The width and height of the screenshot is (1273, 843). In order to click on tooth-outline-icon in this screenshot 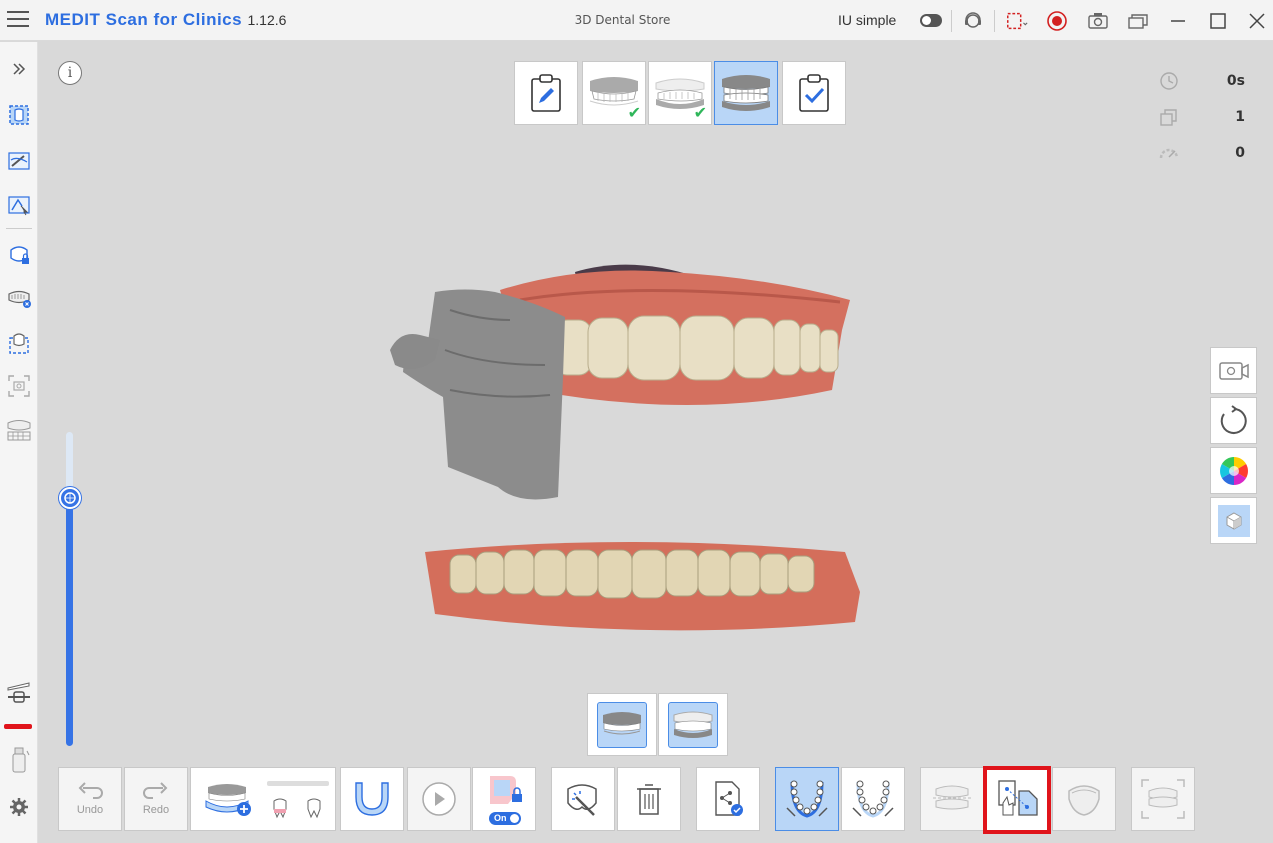, I will do `click(314, 808)`.